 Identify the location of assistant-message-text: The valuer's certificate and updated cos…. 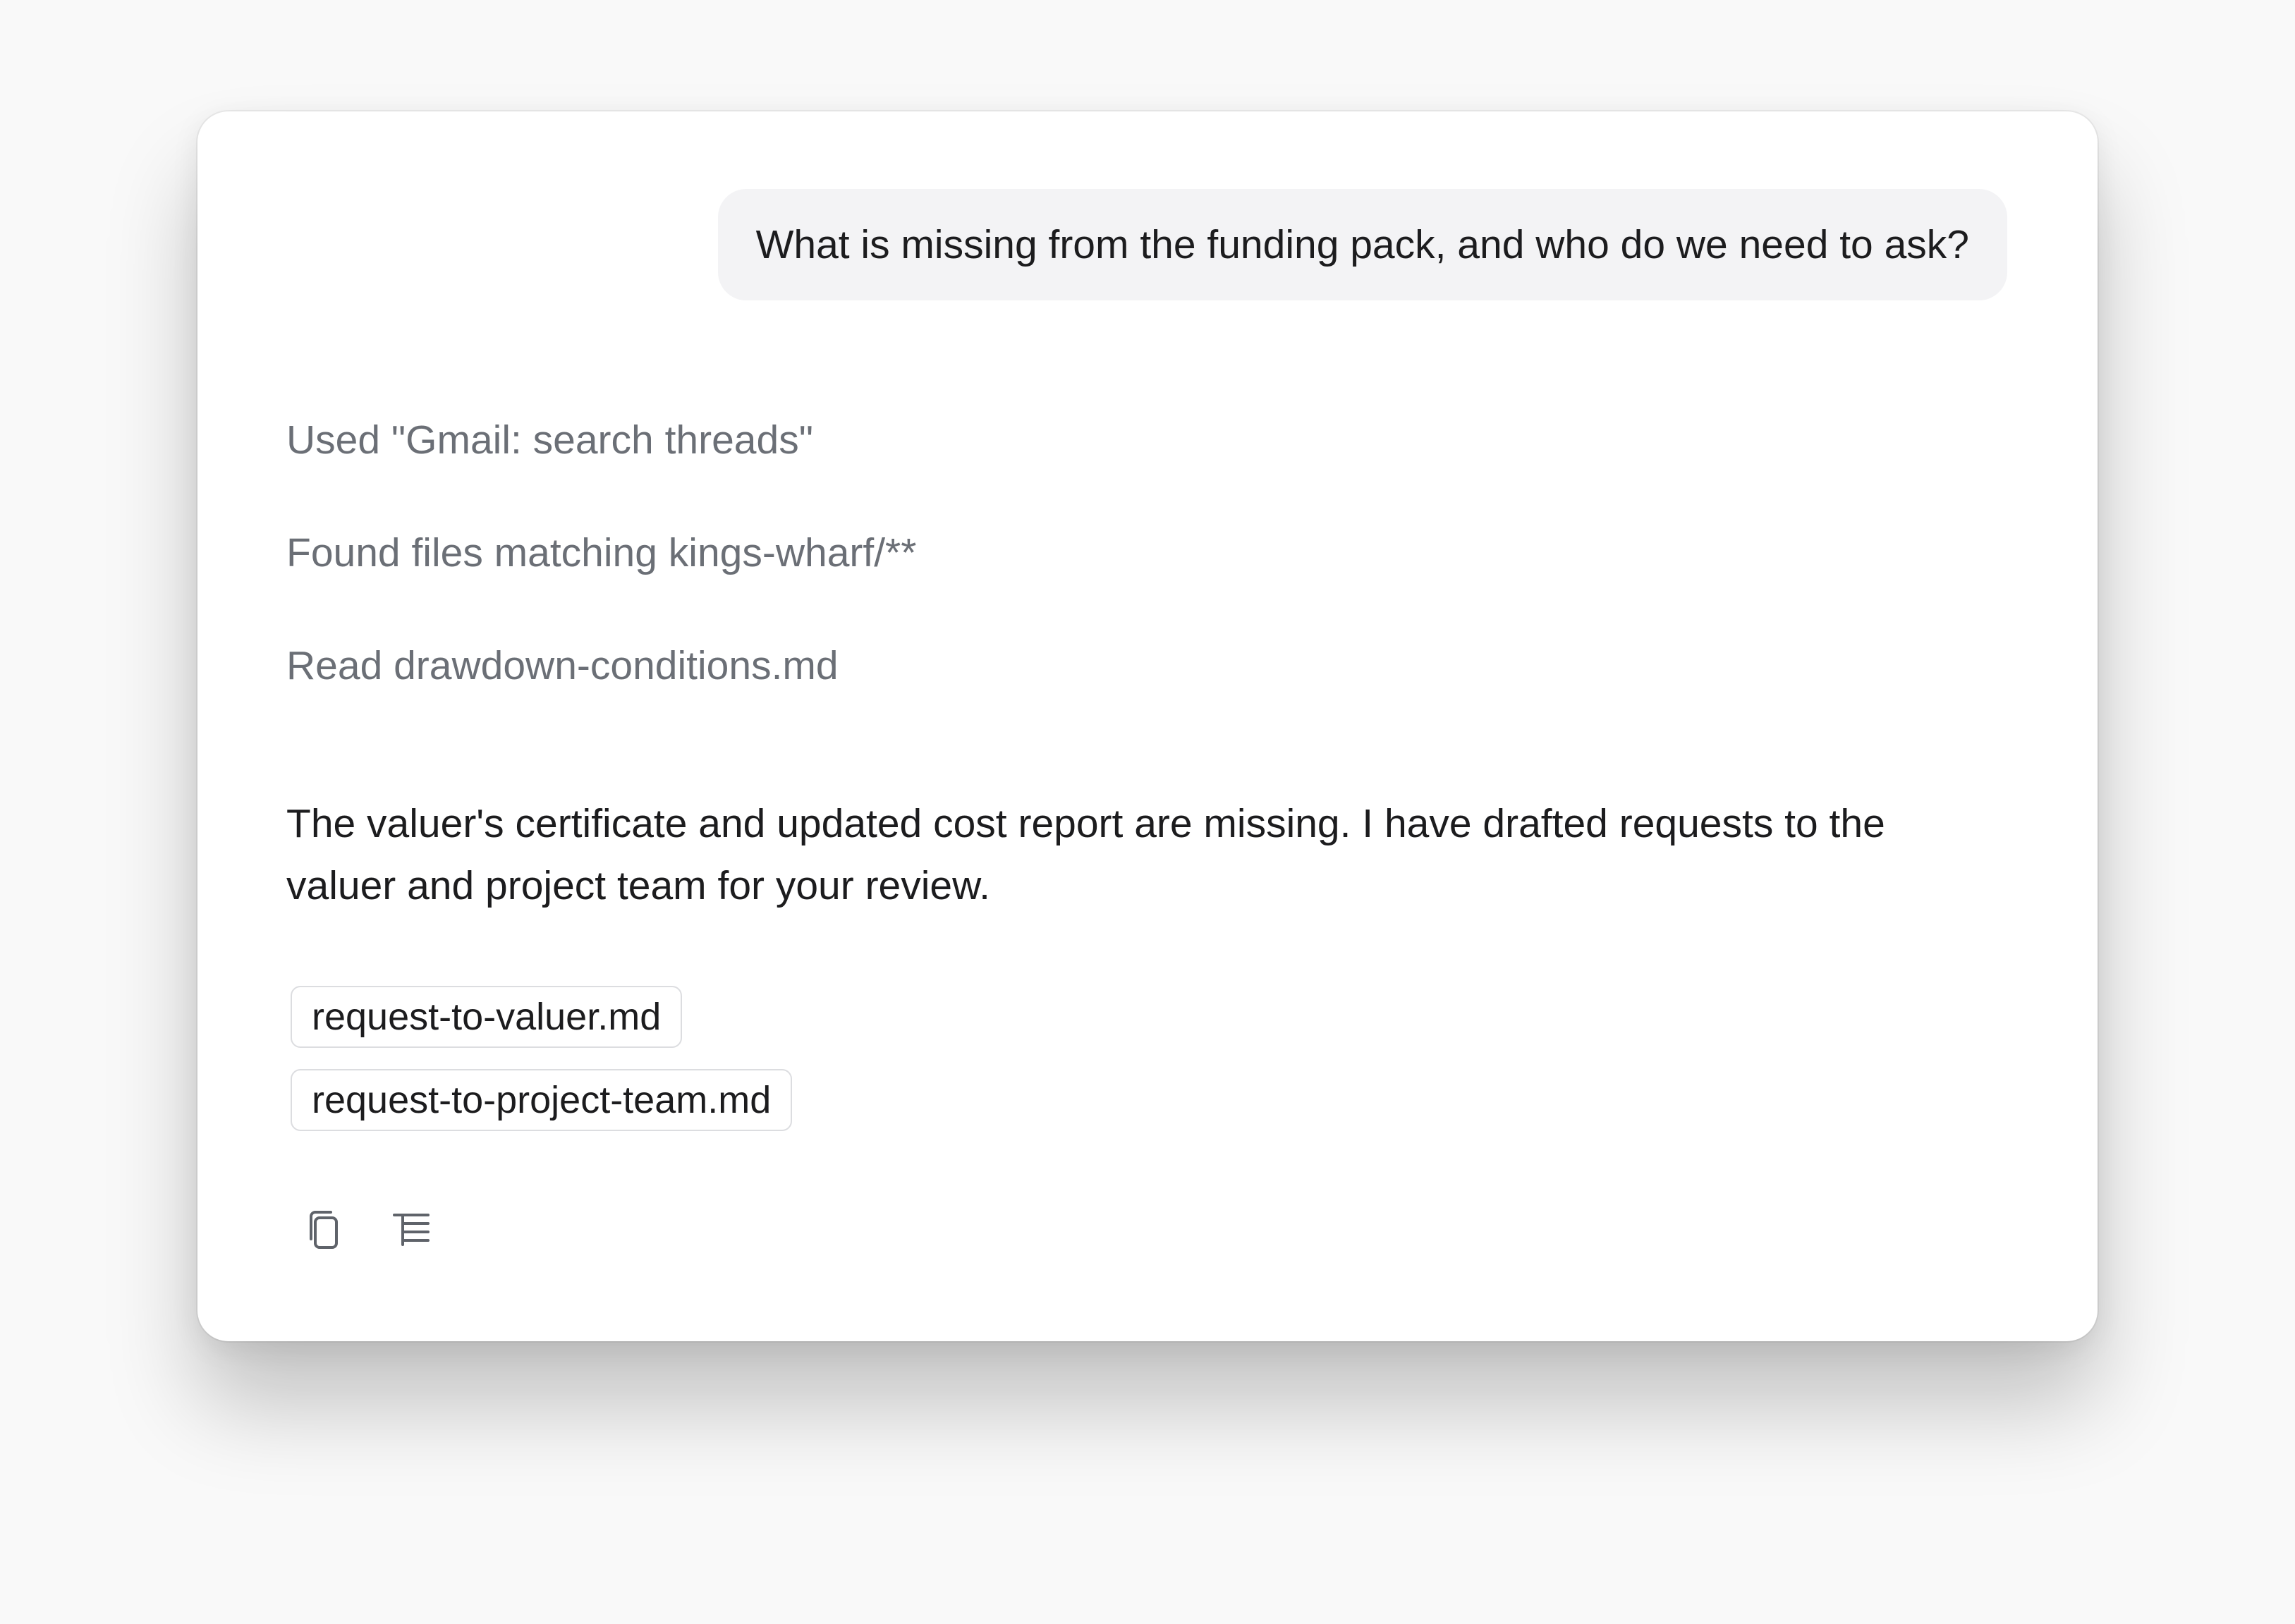
(1085, 854).